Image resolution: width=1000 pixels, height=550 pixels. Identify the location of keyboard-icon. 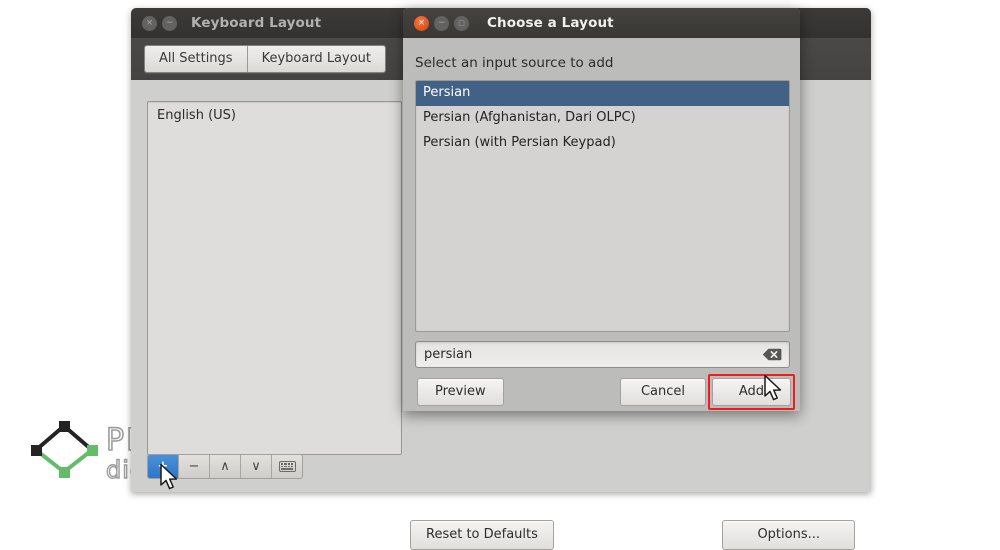
(287, 466).